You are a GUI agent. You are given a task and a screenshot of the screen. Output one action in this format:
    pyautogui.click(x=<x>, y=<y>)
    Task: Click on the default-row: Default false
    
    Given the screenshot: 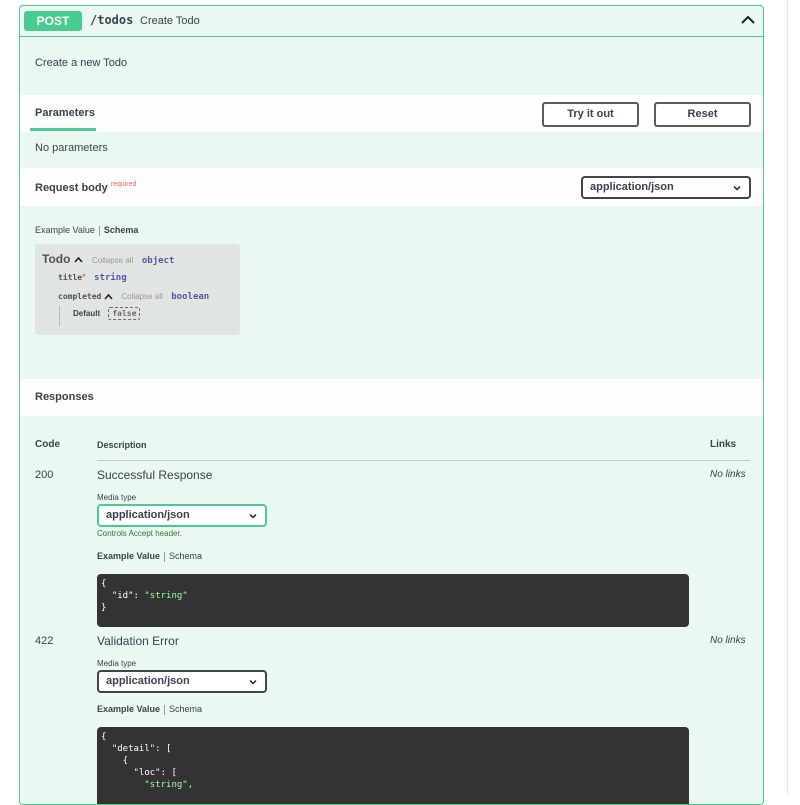 What is the action you would take?
    pyautogui.click(x=107, y=313)
    